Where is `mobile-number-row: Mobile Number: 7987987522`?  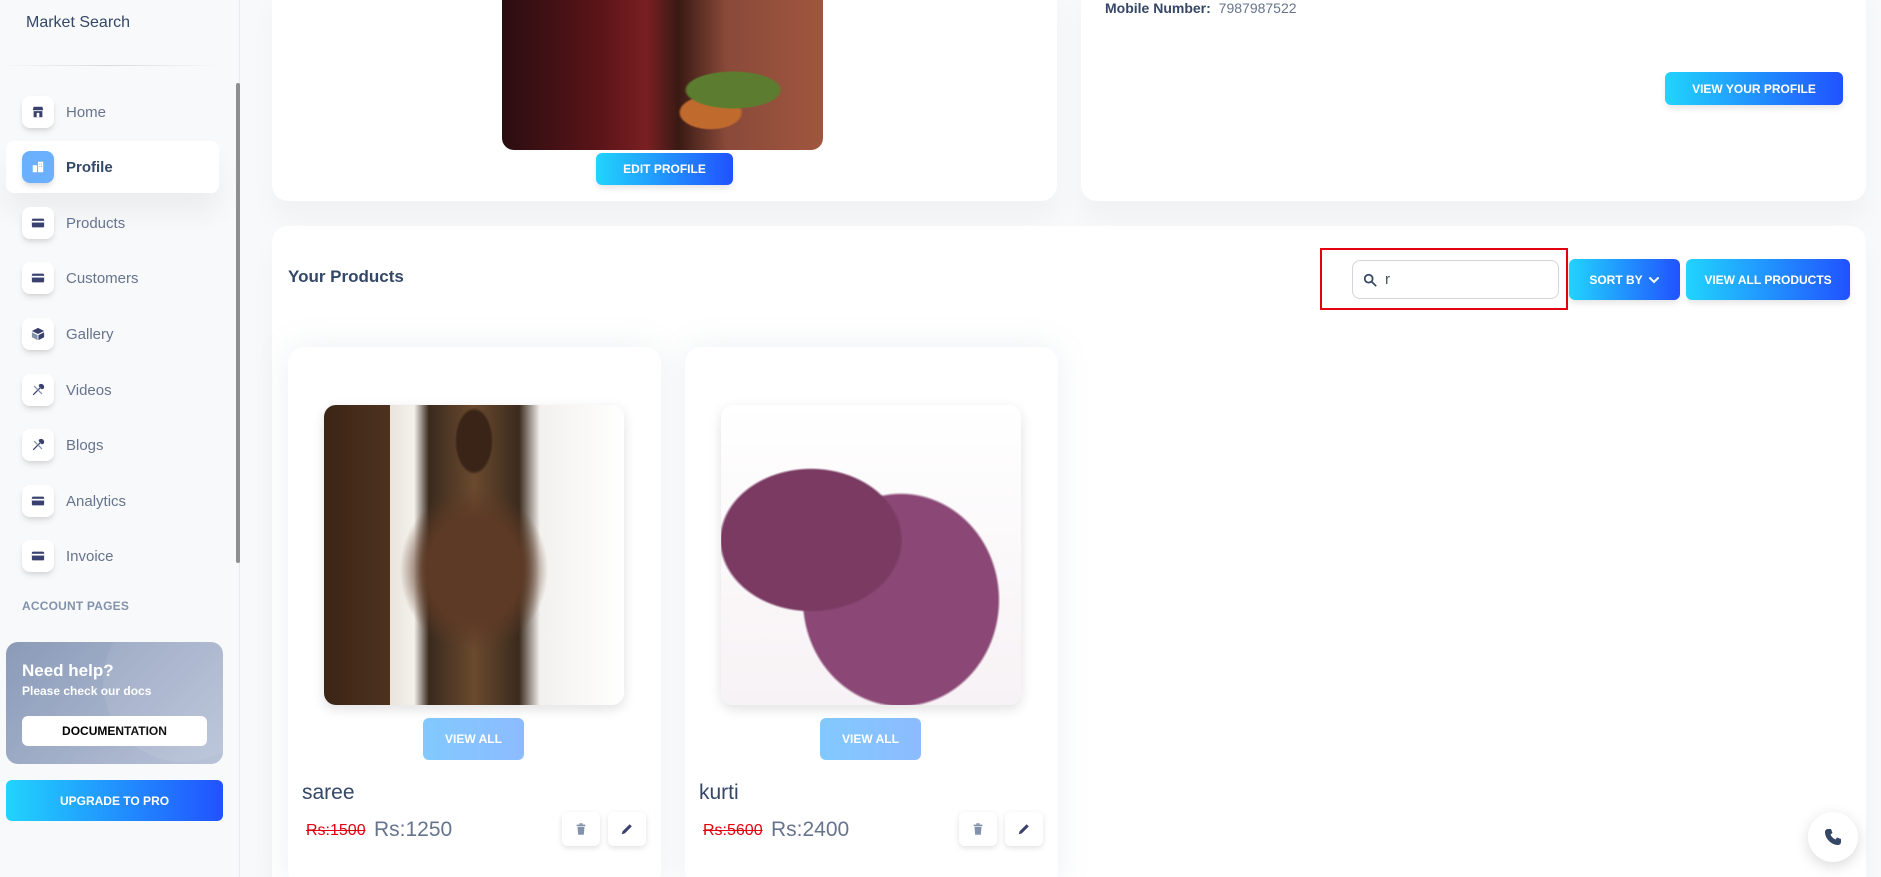 mobile-number-row: Mobile Number: 7987987522 is located at coordinates (1201, 8).